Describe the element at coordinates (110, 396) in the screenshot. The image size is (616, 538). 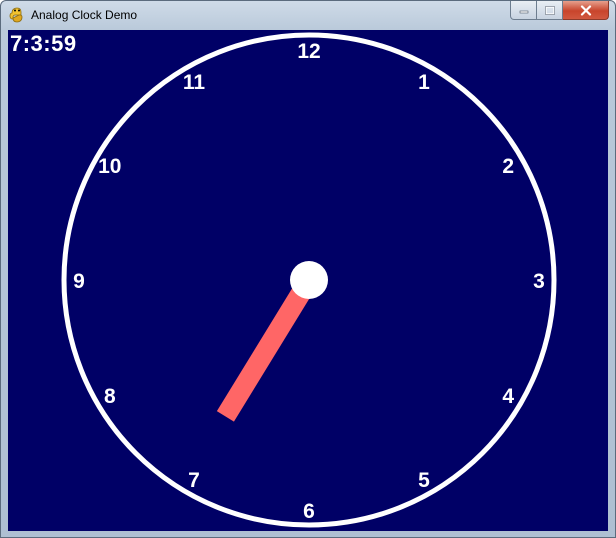
I see `clock-numeral: 8` at that location.